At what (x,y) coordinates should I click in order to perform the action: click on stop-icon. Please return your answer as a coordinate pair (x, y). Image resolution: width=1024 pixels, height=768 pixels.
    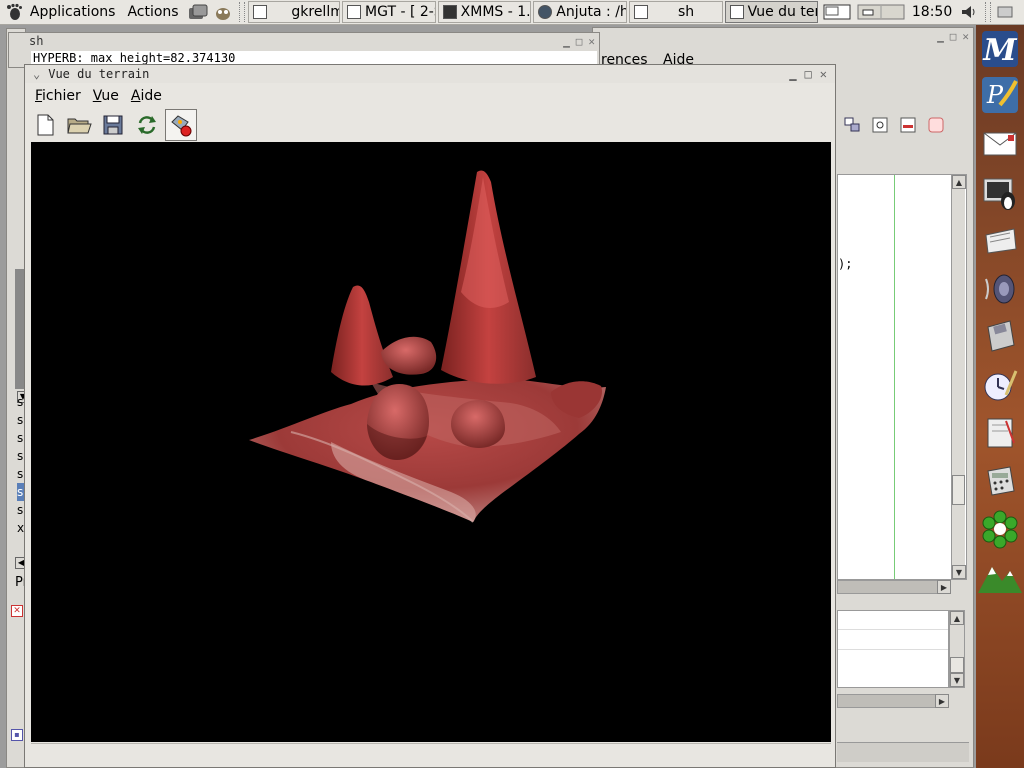
    Looking at the image, I should click on (936, 125).